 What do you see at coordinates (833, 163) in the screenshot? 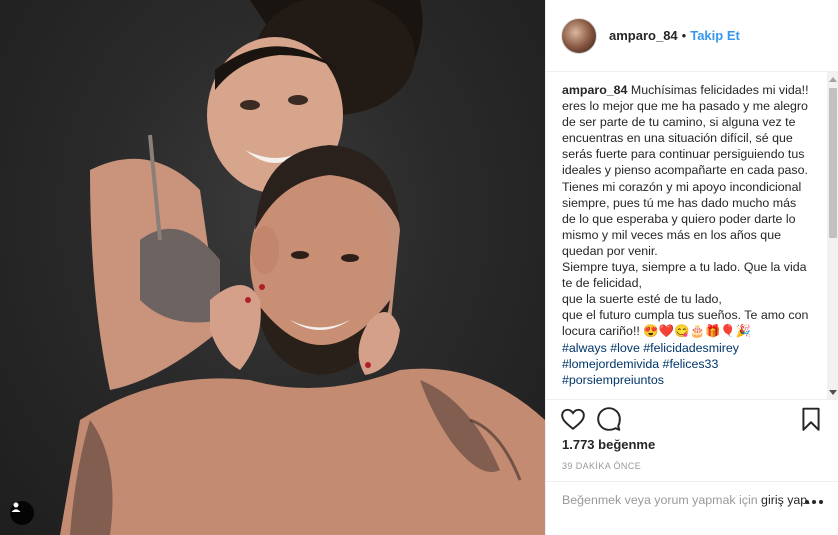
I see `scroll-thumb` at bounding box center [833, 163].